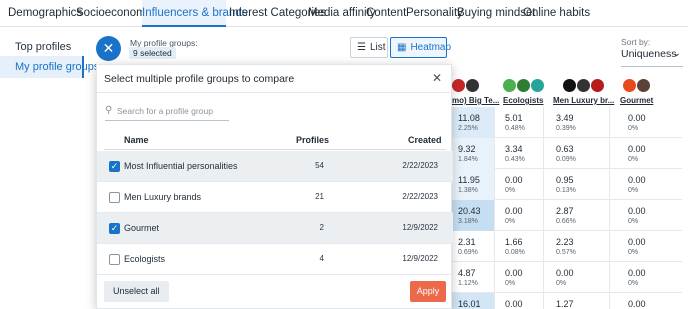  I want to click on tab-online-habits: Online habits, so click(556, 13).